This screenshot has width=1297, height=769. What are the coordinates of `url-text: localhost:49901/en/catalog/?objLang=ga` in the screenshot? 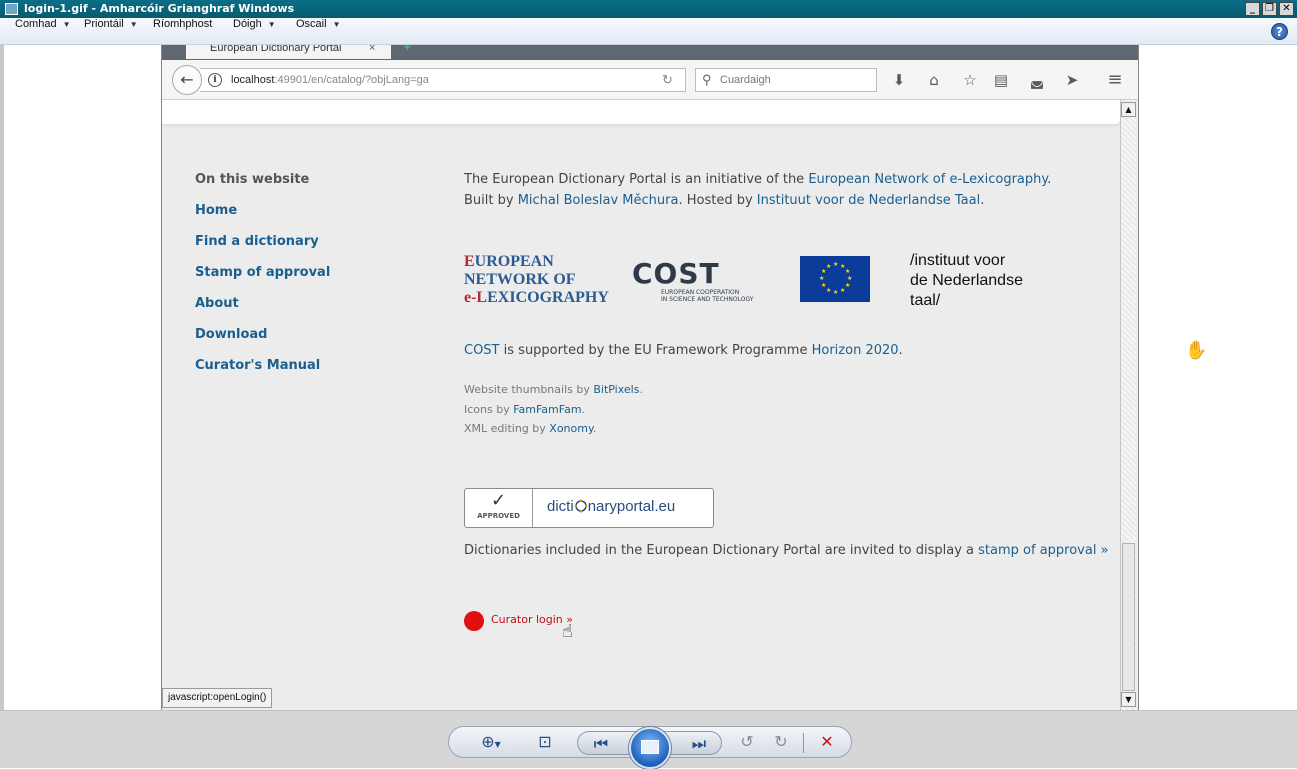 It's located at (330, 80).